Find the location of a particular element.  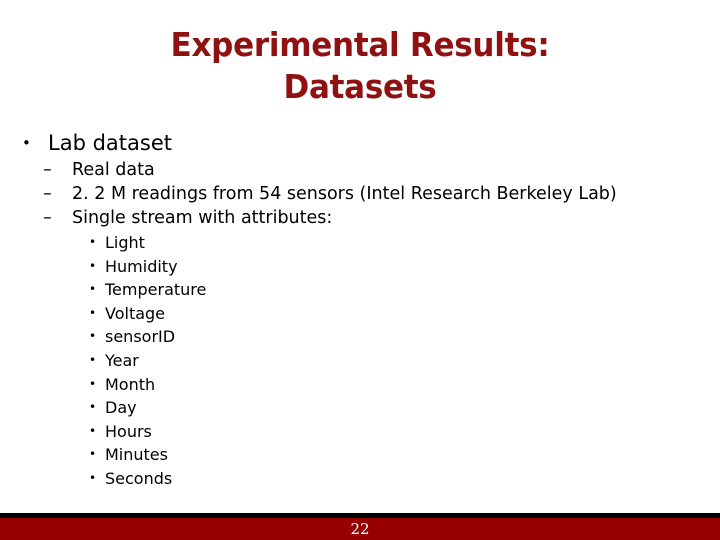

outline-level3-item: • Day is located at coordinates (360, 408).